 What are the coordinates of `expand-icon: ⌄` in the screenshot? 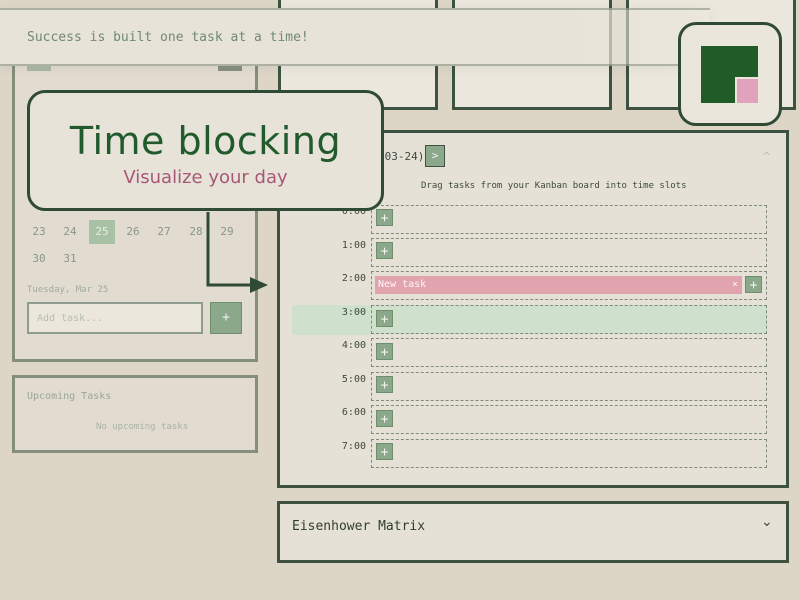 It's located at (767, 522).